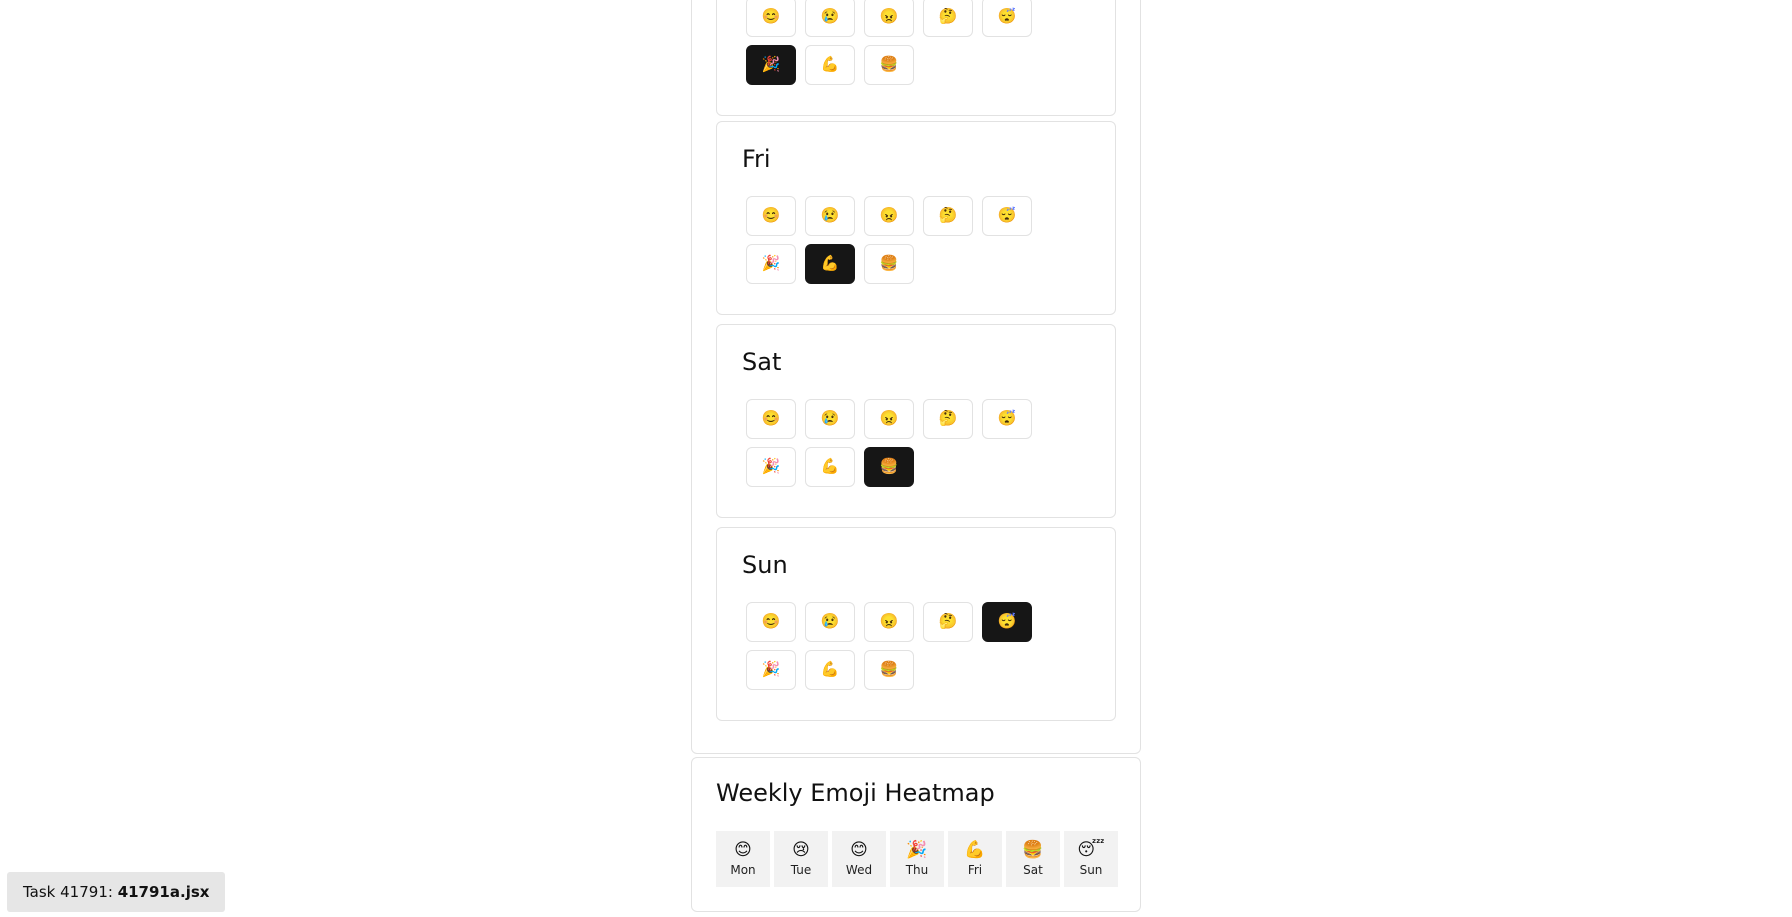  Describe the element at coordinates (975, 850) in the screenshot. I see `heatmap-cell-emoji: 💪` at that location.